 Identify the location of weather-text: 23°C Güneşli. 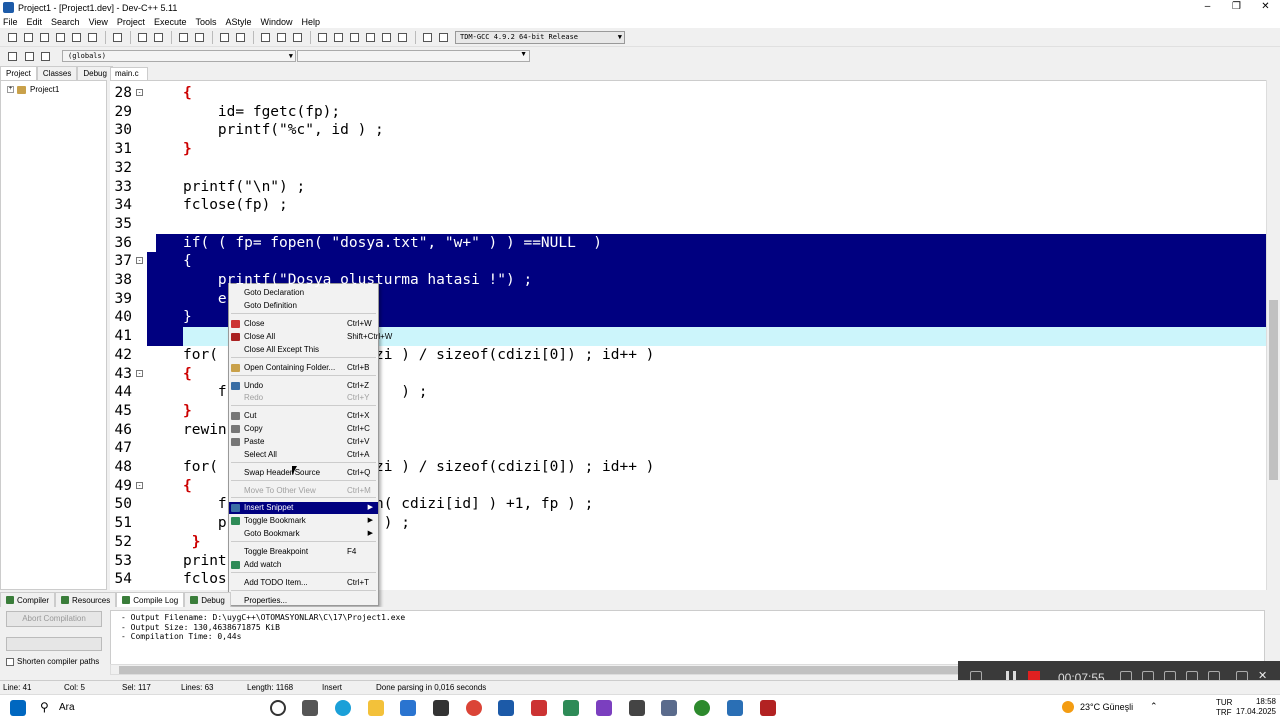
(1106, 707).